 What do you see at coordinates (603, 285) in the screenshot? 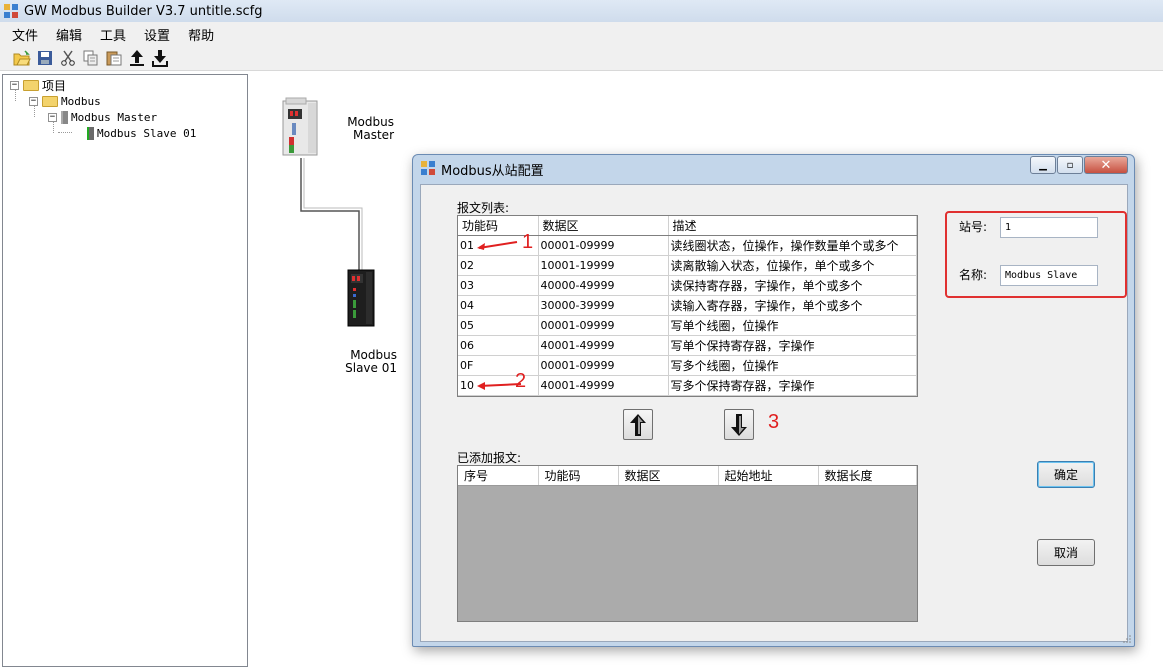
I see `cell-data-area: 40000-49999` at bounding box center [603, 285].